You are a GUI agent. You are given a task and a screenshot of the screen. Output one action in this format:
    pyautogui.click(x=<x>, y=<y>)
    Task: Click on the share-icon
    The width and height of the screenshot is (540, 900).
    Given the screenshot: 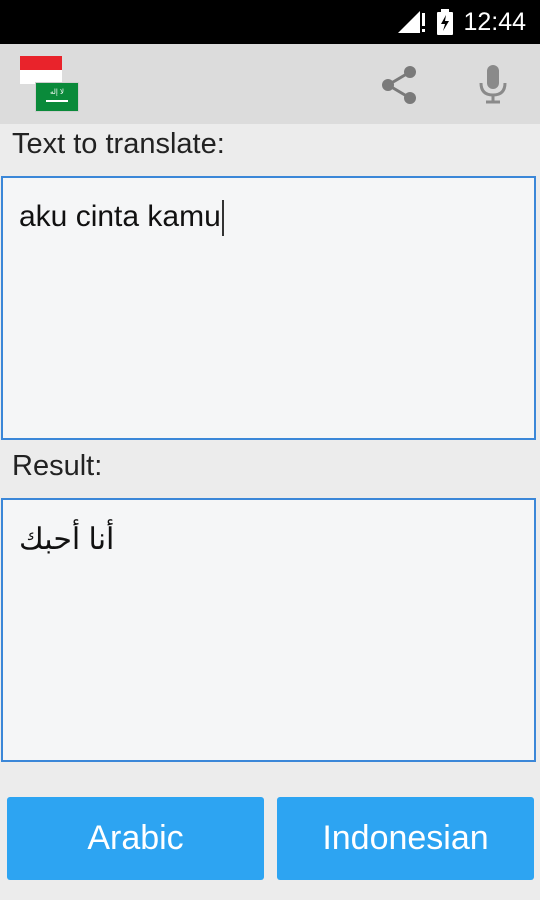 What is the action you would take?
    pyautogui.click(x=399, y=85)
    